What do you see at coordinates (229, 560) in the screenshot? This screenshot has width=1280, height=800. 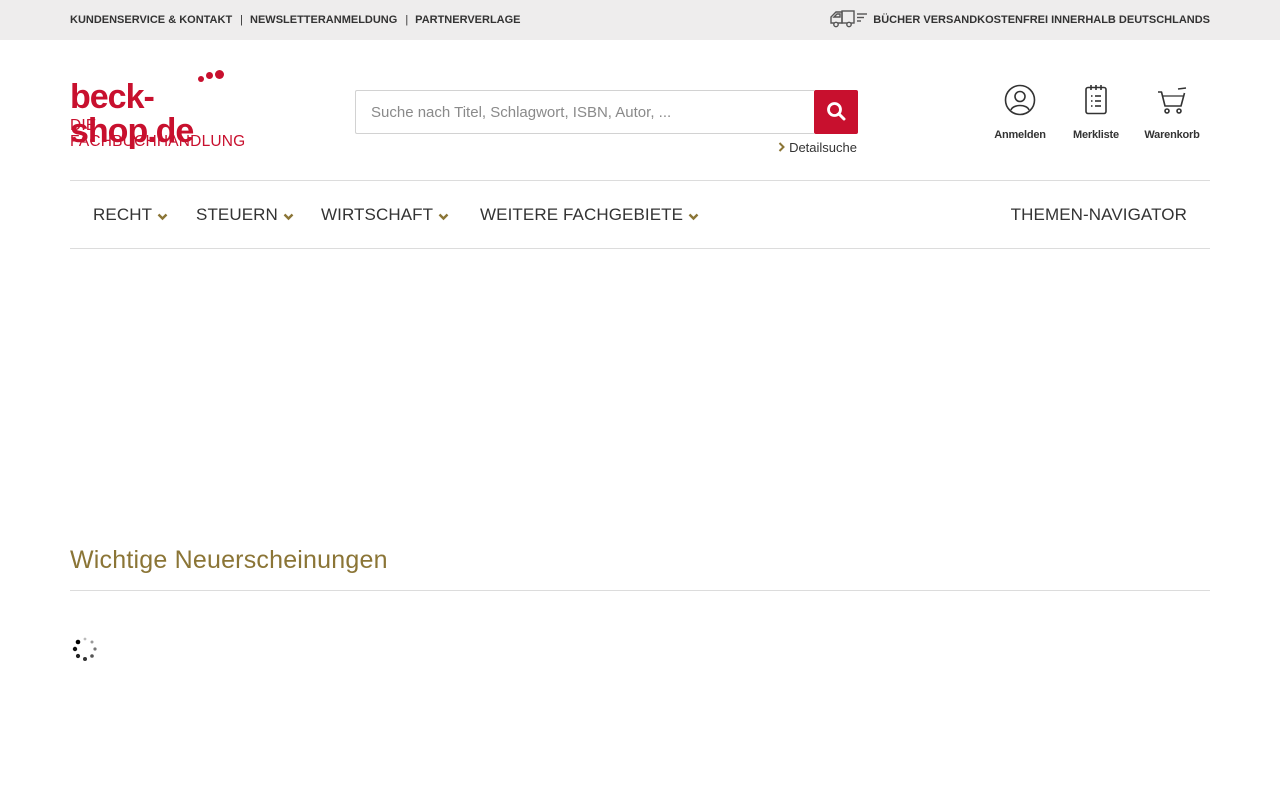 I see `section-title: Wichtige Neuerscheinungen` at bounding box center [229, 560].